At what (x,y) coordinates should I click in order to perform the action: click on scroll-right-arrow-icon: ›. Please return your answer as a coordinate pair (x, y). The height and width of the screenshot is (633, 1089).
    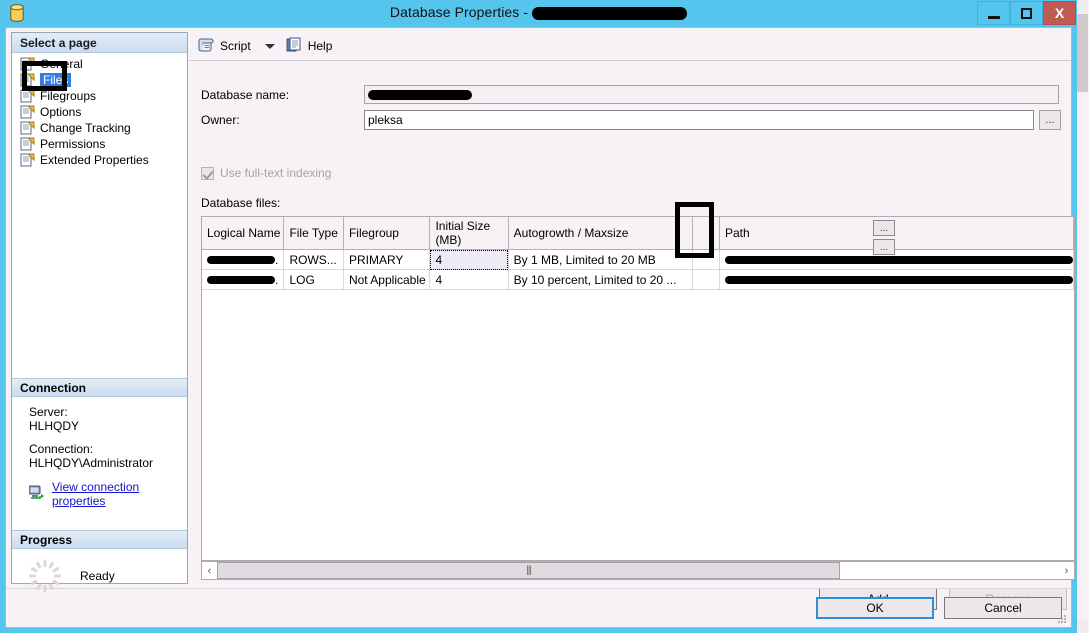
    Looking at the image, I should click on (1066, 570).